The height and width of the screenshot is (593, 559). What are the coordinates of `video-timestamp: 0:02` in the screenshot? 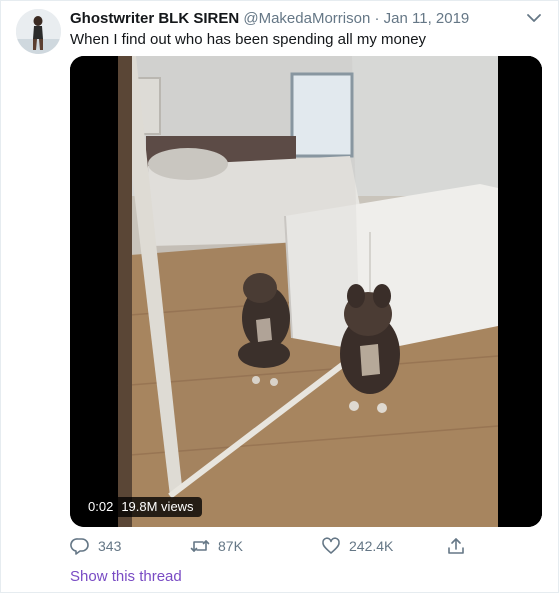 It's located at (101, 506).